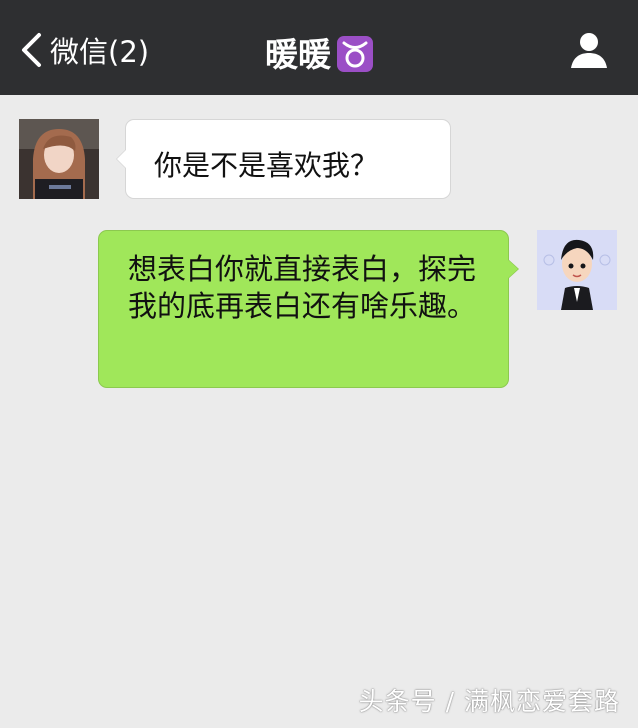 This screenshot has height=728, width=638. I want to click on person-icon, so click(589, 50).